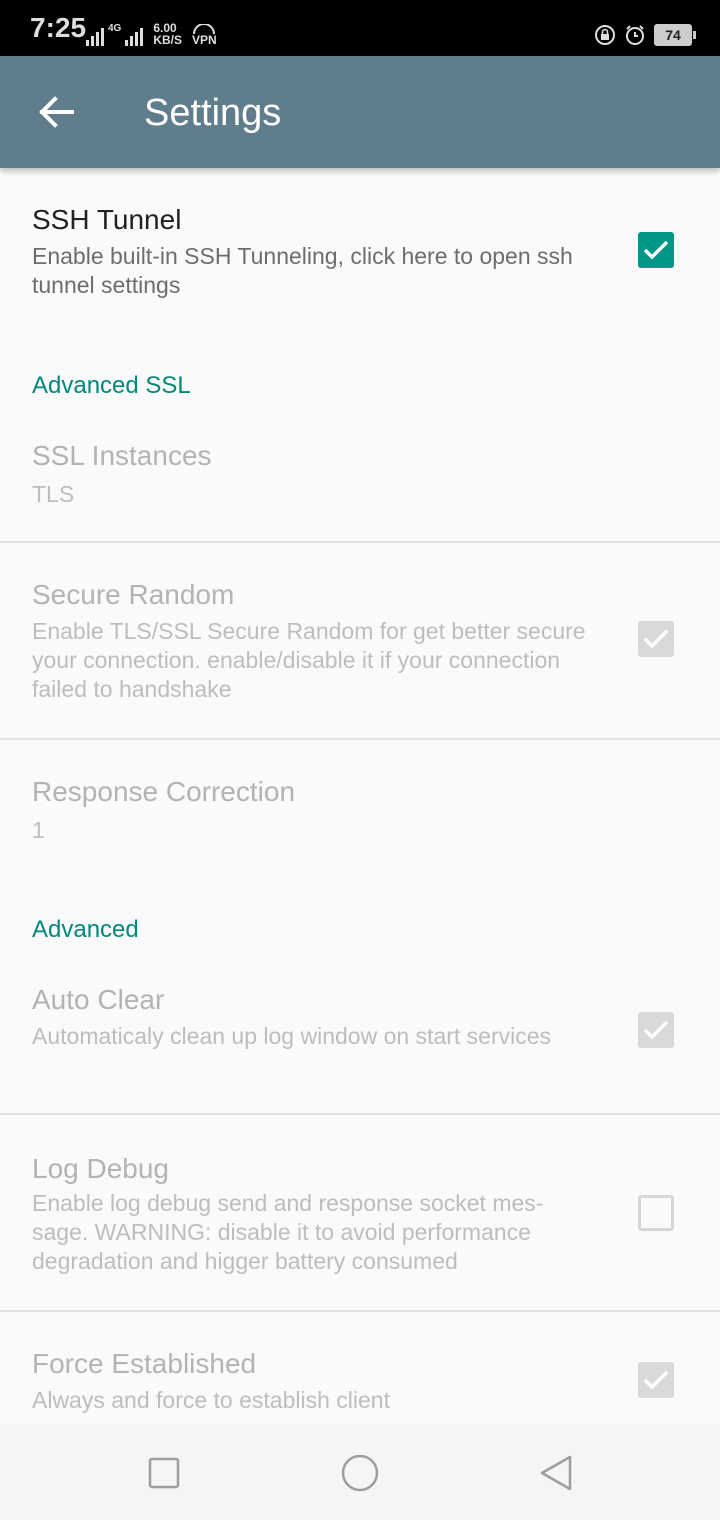 The image size is (720, 1520). I want to click on battery-indicator: 74, so click(675, 35).